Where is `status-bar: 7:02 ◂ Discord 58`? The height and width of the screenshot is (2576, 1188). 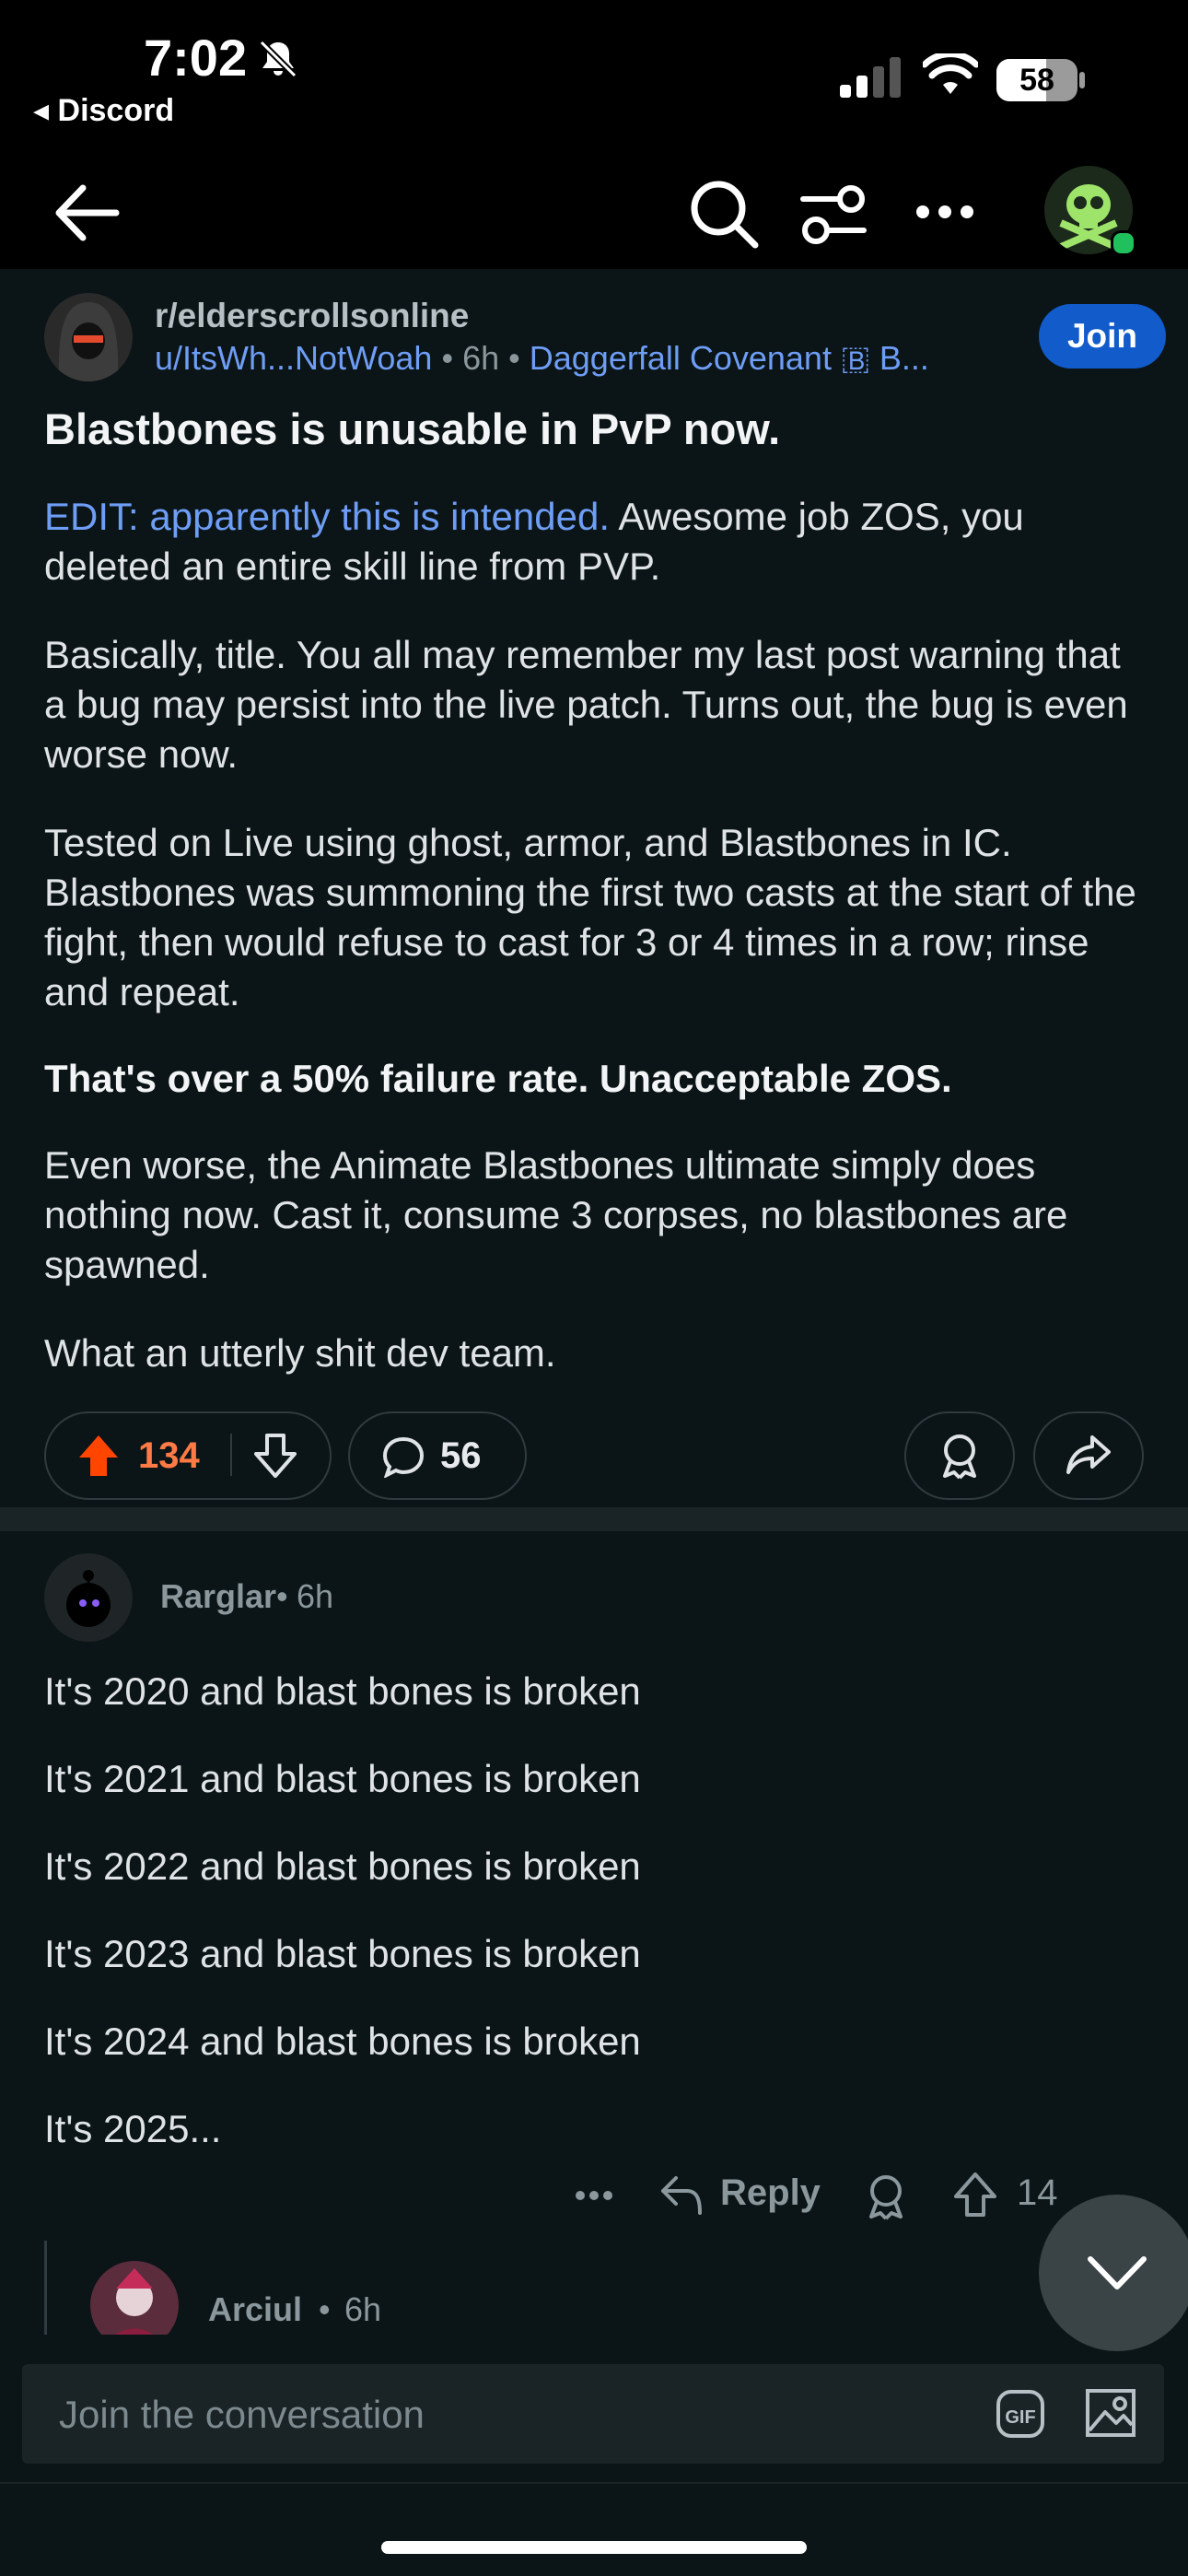
status-bar: 7:02 ◂ Discord 58 is located at coordinates (594, 78).